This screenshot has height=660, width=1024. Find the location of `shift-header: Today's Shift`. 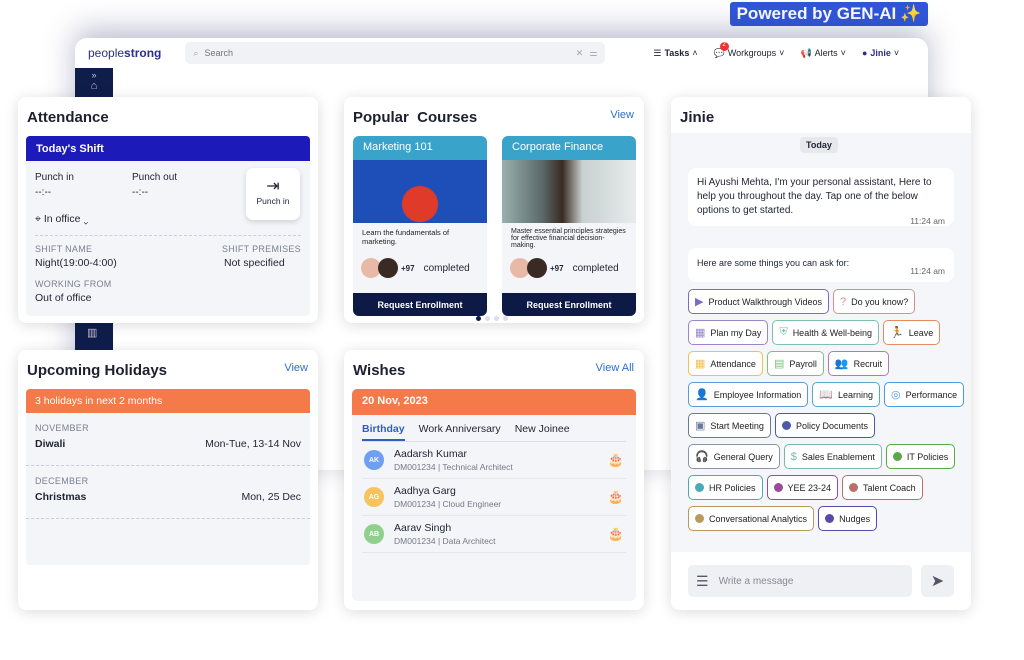

shift-header: Today's Shift is located at coordinates (168, 148).